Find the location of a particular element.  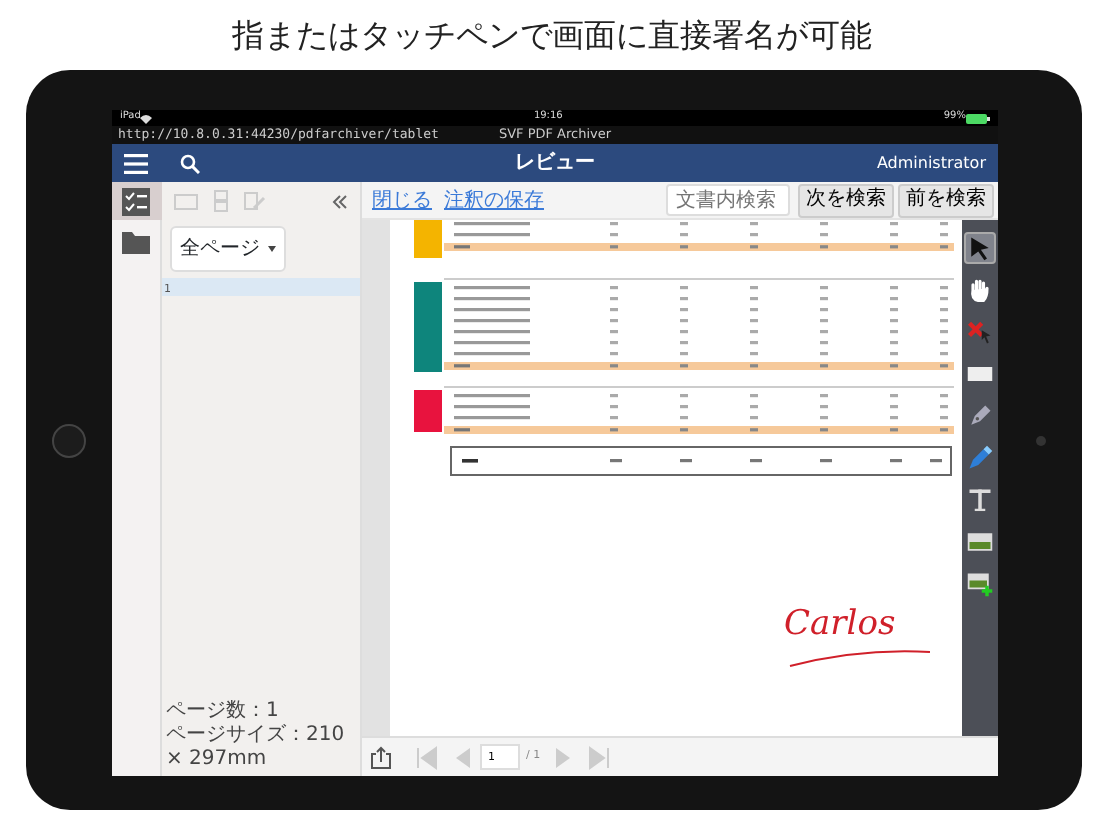

user-name: Administrator is located at coordinates (931, 163).